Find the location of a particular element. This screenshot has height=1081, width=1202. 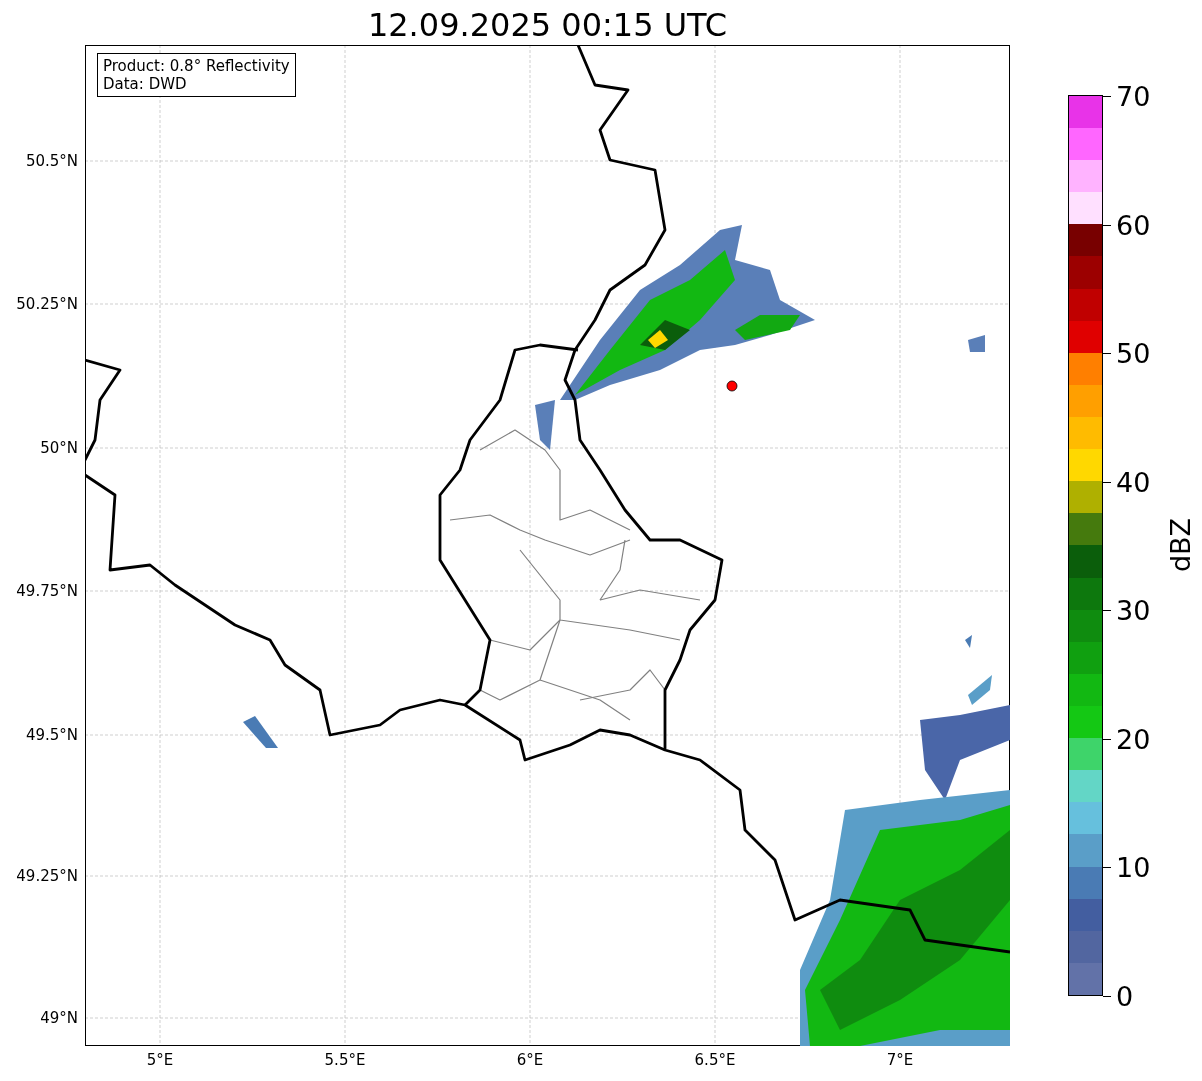

colorbar-tick-label: 10 is located at coordinates (1133, 868).